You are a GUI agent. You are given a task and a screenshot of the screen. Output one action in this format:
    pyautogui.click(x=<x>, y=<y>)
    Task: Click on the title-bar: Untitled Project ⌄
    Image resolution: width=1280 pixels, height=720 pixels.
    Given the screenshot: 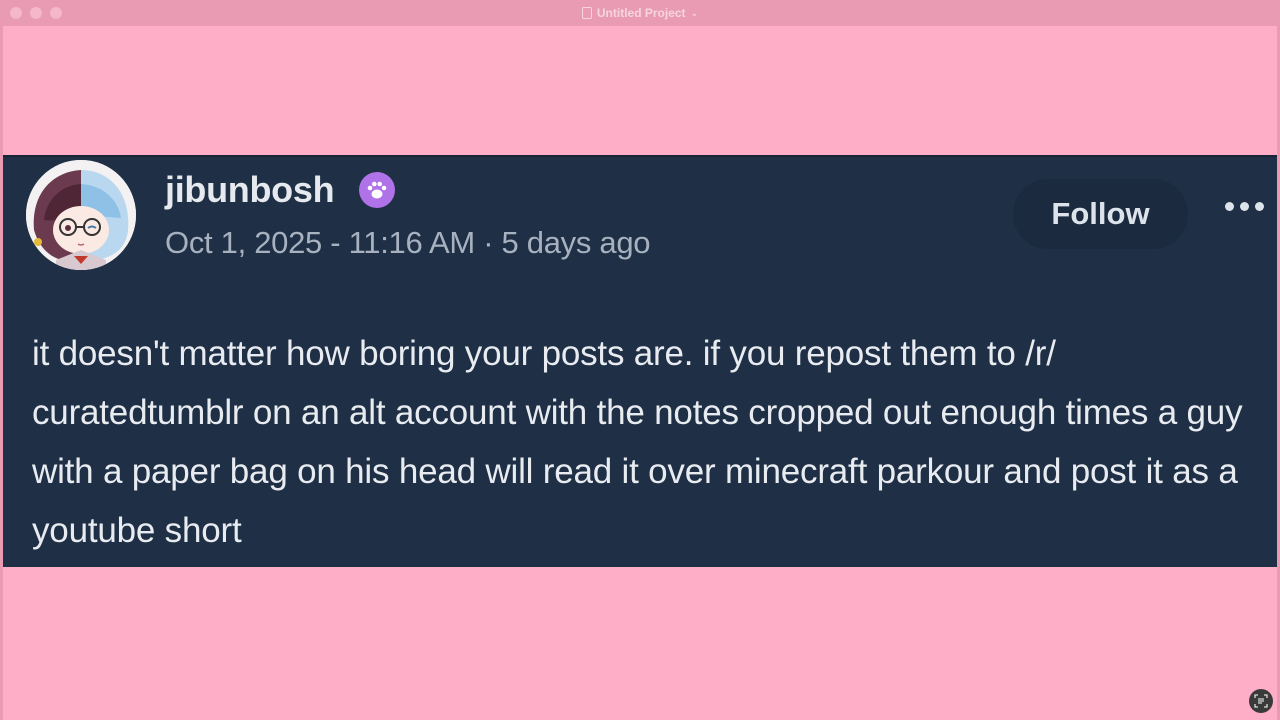 What is the action you would take?
    pyautogui.click(x=640, y=13)
    